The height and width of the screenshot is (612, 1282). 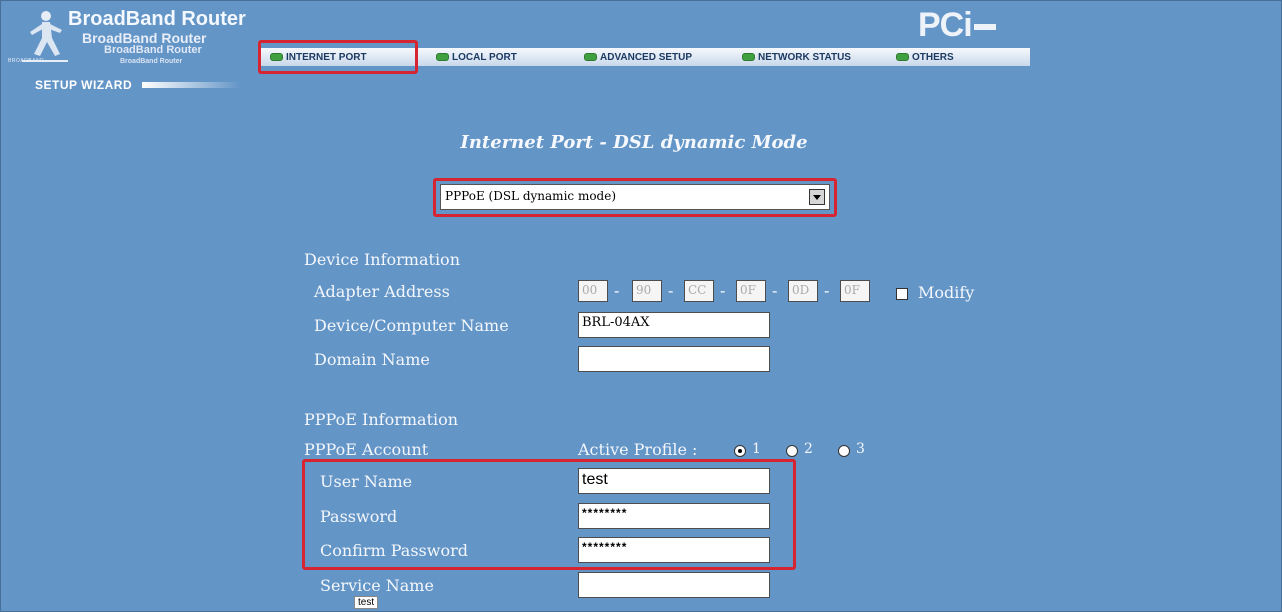 I want to click on tab-local-port: LOCAL PORT, so click(x=510, y=57).